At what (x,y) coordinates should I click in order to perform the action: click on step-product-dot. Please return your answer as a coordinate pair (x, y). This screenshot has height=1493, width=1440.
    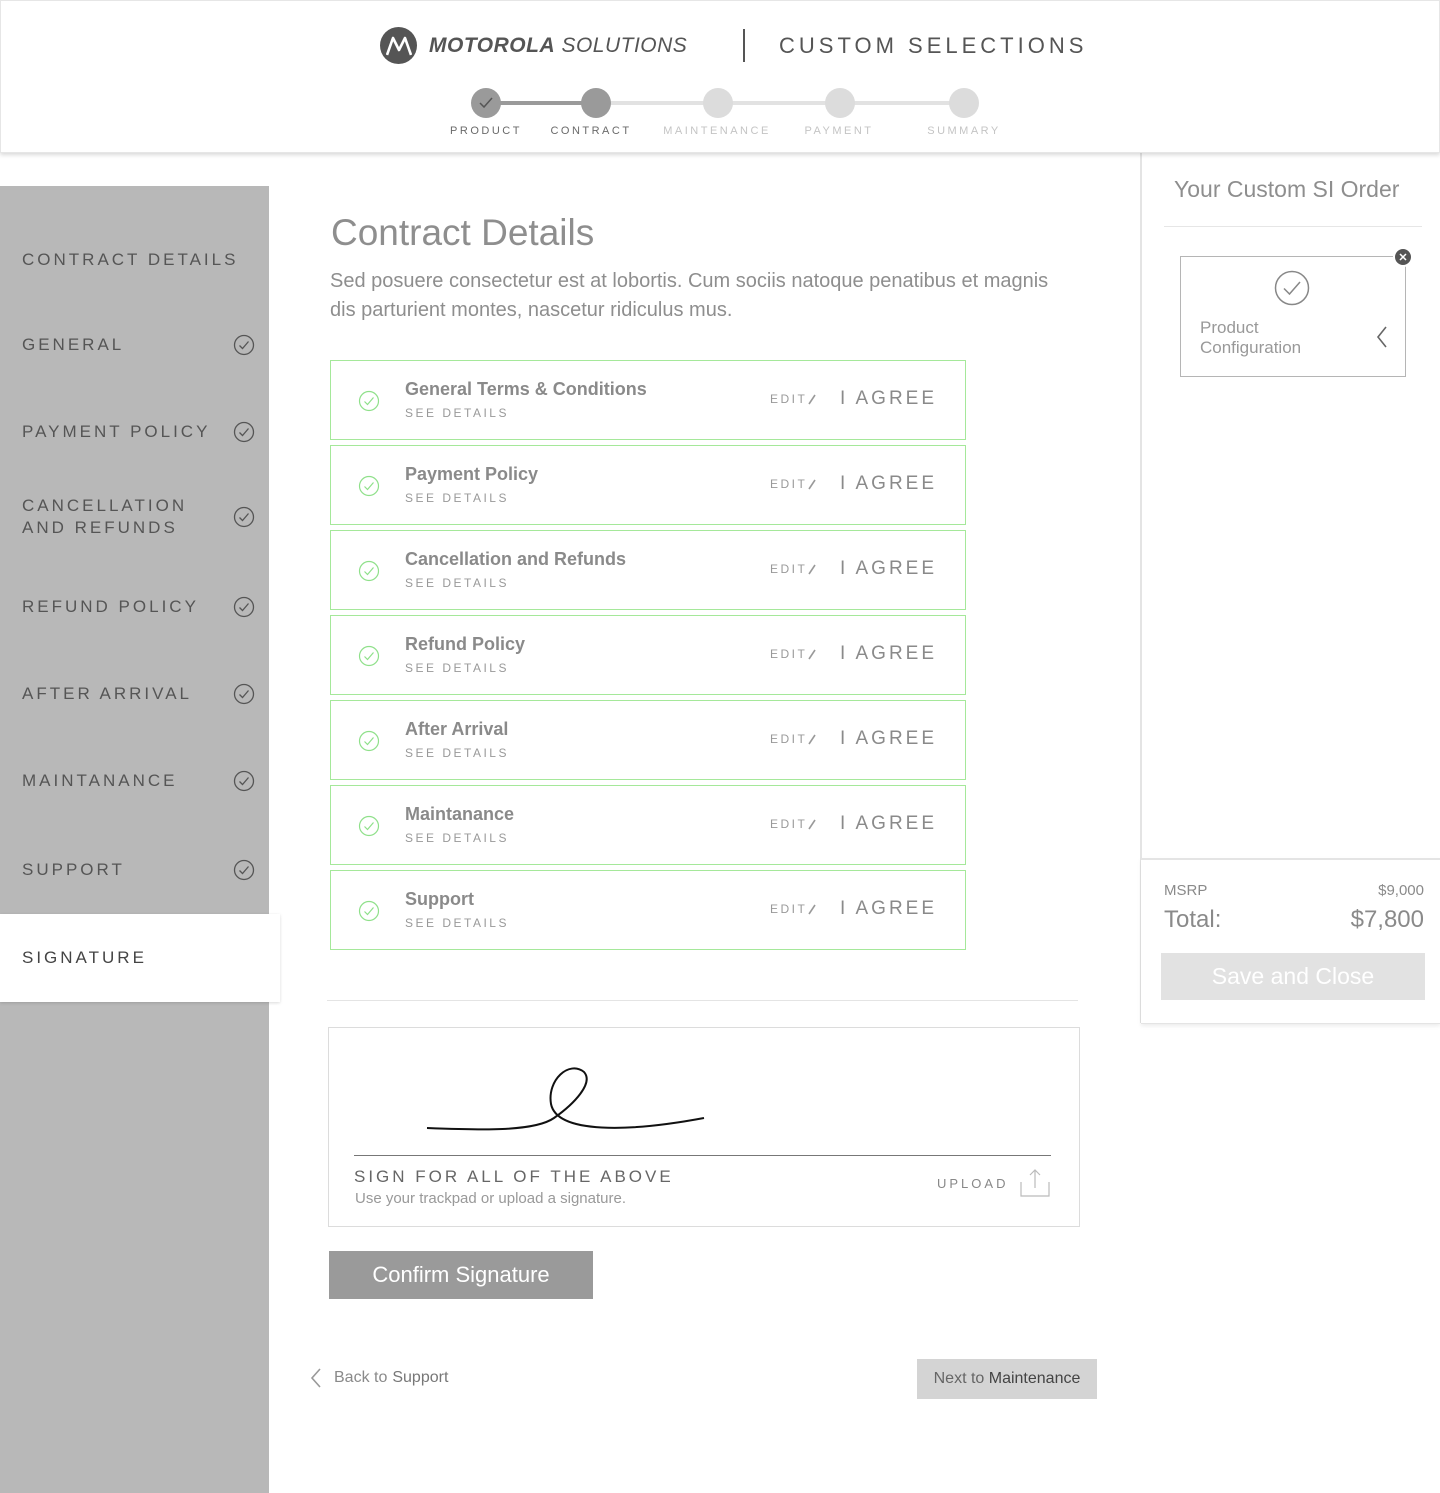
    Looking at the image, I should click on (486, 103).